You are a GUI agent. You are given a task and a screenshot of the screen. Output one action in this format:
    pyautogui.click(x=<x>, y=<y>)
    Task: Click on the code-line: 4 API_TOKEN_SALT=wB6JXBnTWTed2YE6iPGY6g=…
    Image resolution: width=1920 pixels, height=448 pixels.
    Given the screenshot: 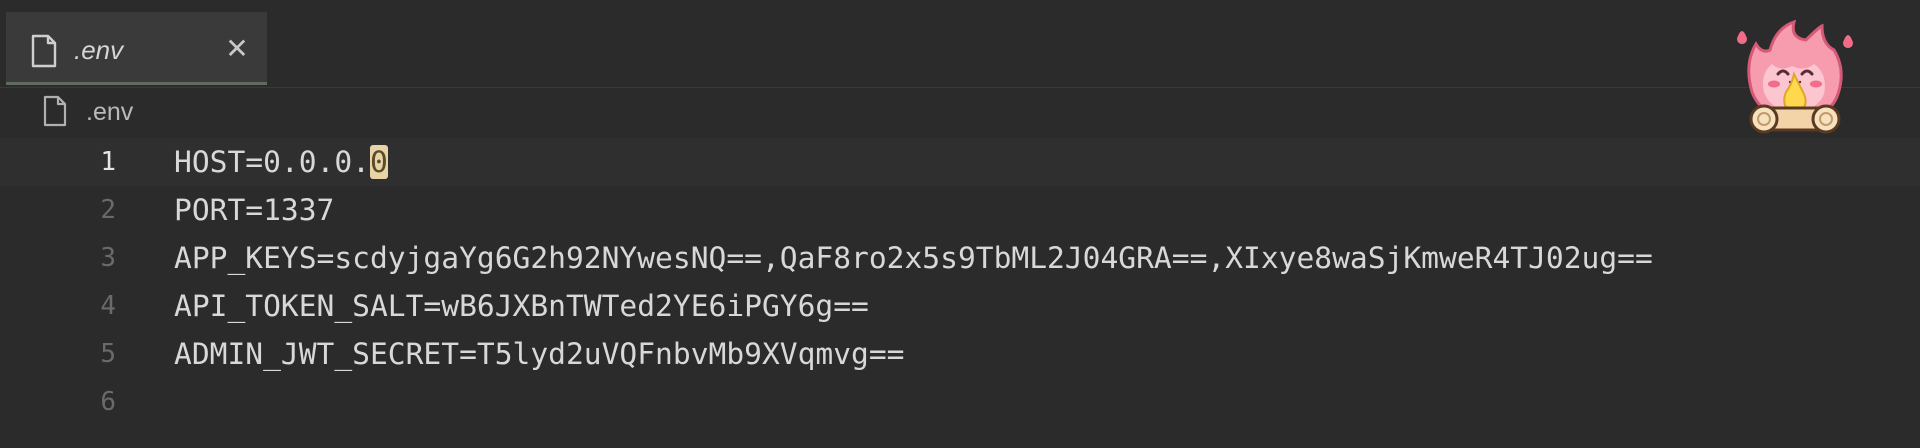 What is the action you would take?
    pyautogui.click(x=960, y=306)
    